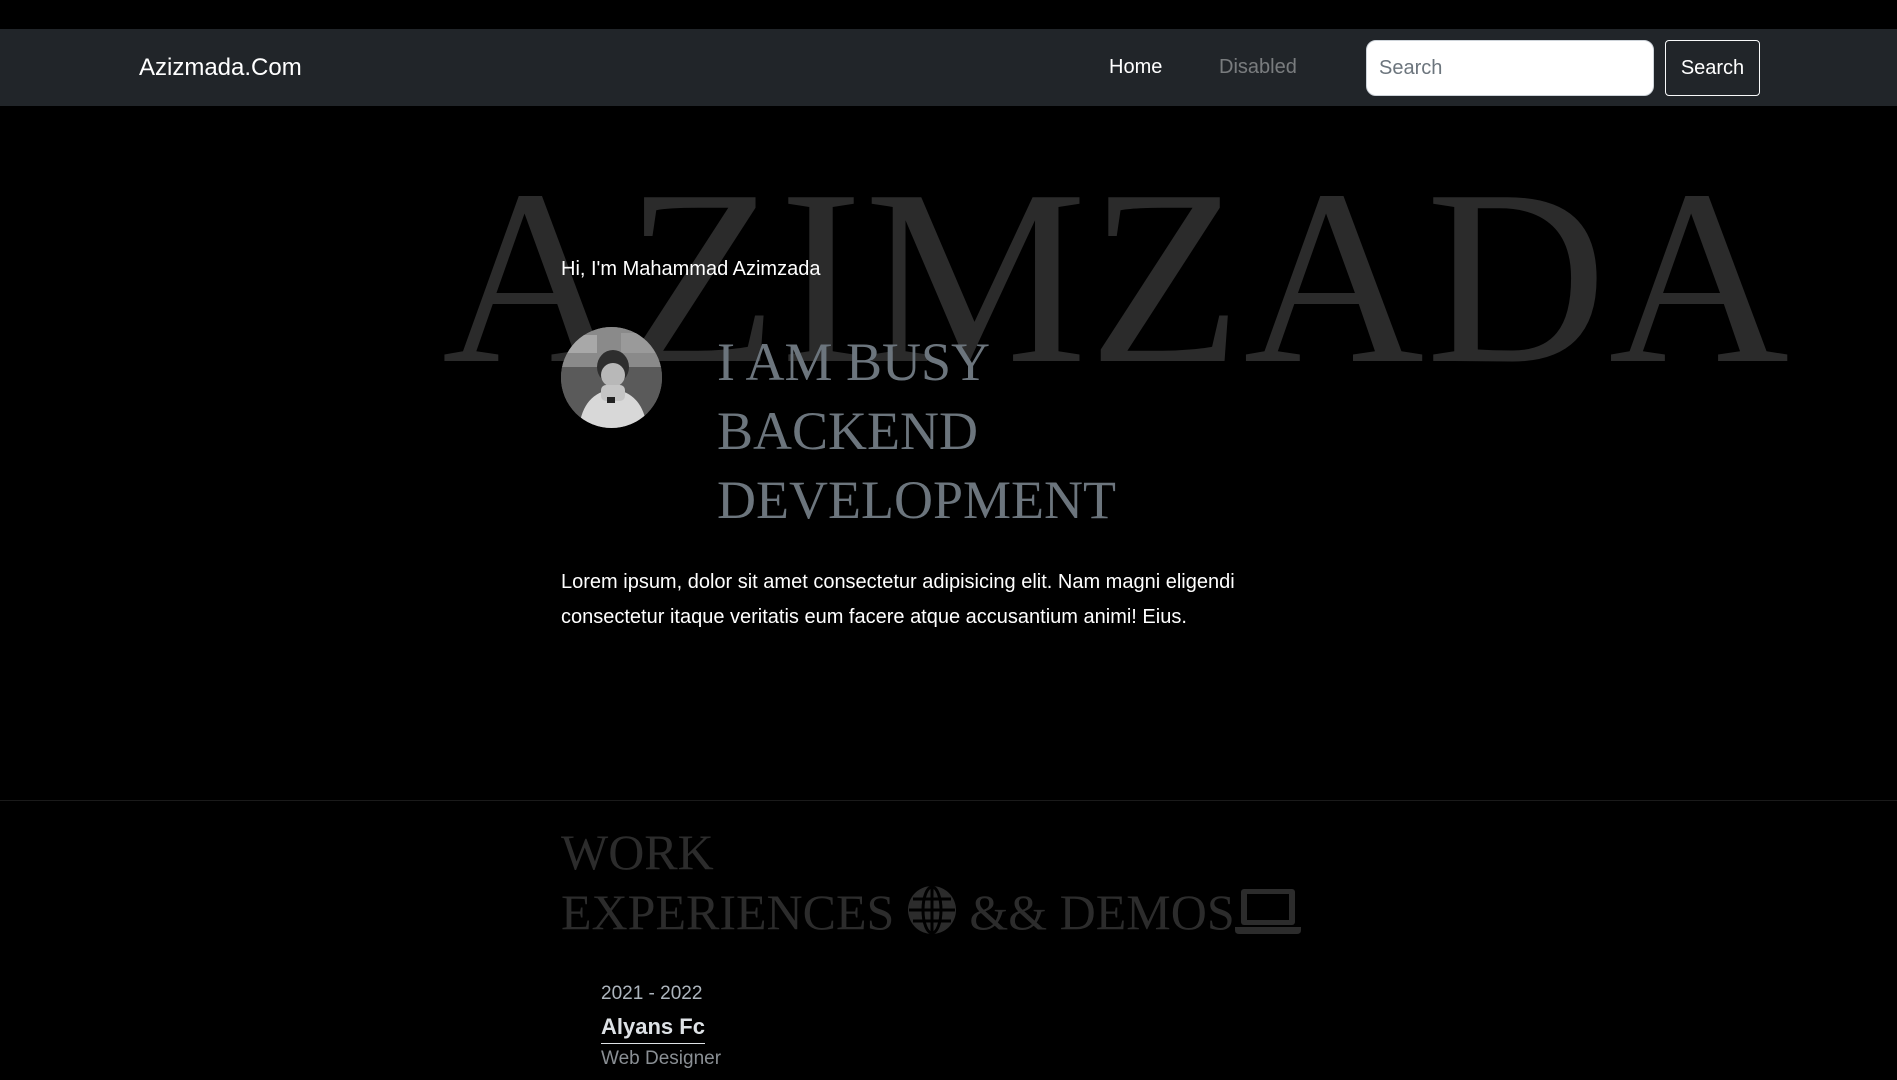 The height and width of the screenshot is (1080, 1897). I want to click on brand-link: Azizmada.Com, so click(220, 67).